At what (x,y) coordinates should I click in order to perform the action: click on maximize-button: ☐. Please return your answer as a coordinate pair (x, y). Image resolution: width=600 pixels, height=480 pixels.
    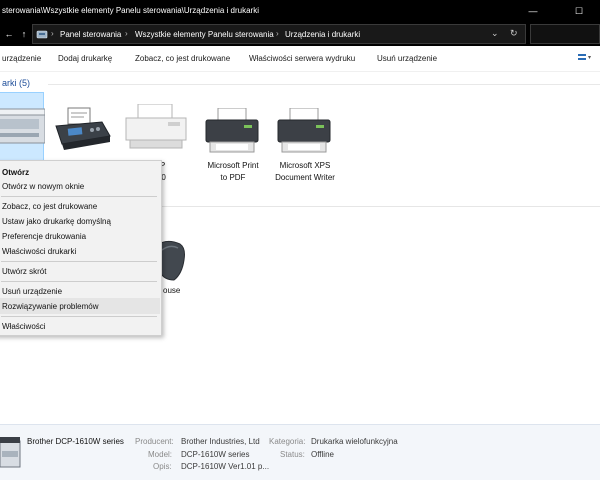
    Looking at the image, I should click on (578, 11).